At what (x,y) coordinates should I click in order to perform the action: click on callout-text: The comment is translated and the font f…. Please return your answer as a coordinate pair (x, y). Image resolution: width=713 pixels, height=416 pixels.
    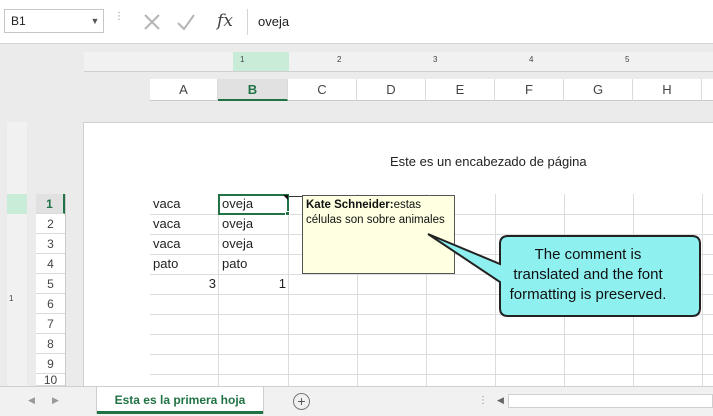
    Looking at the image, I should click on (588, 274).